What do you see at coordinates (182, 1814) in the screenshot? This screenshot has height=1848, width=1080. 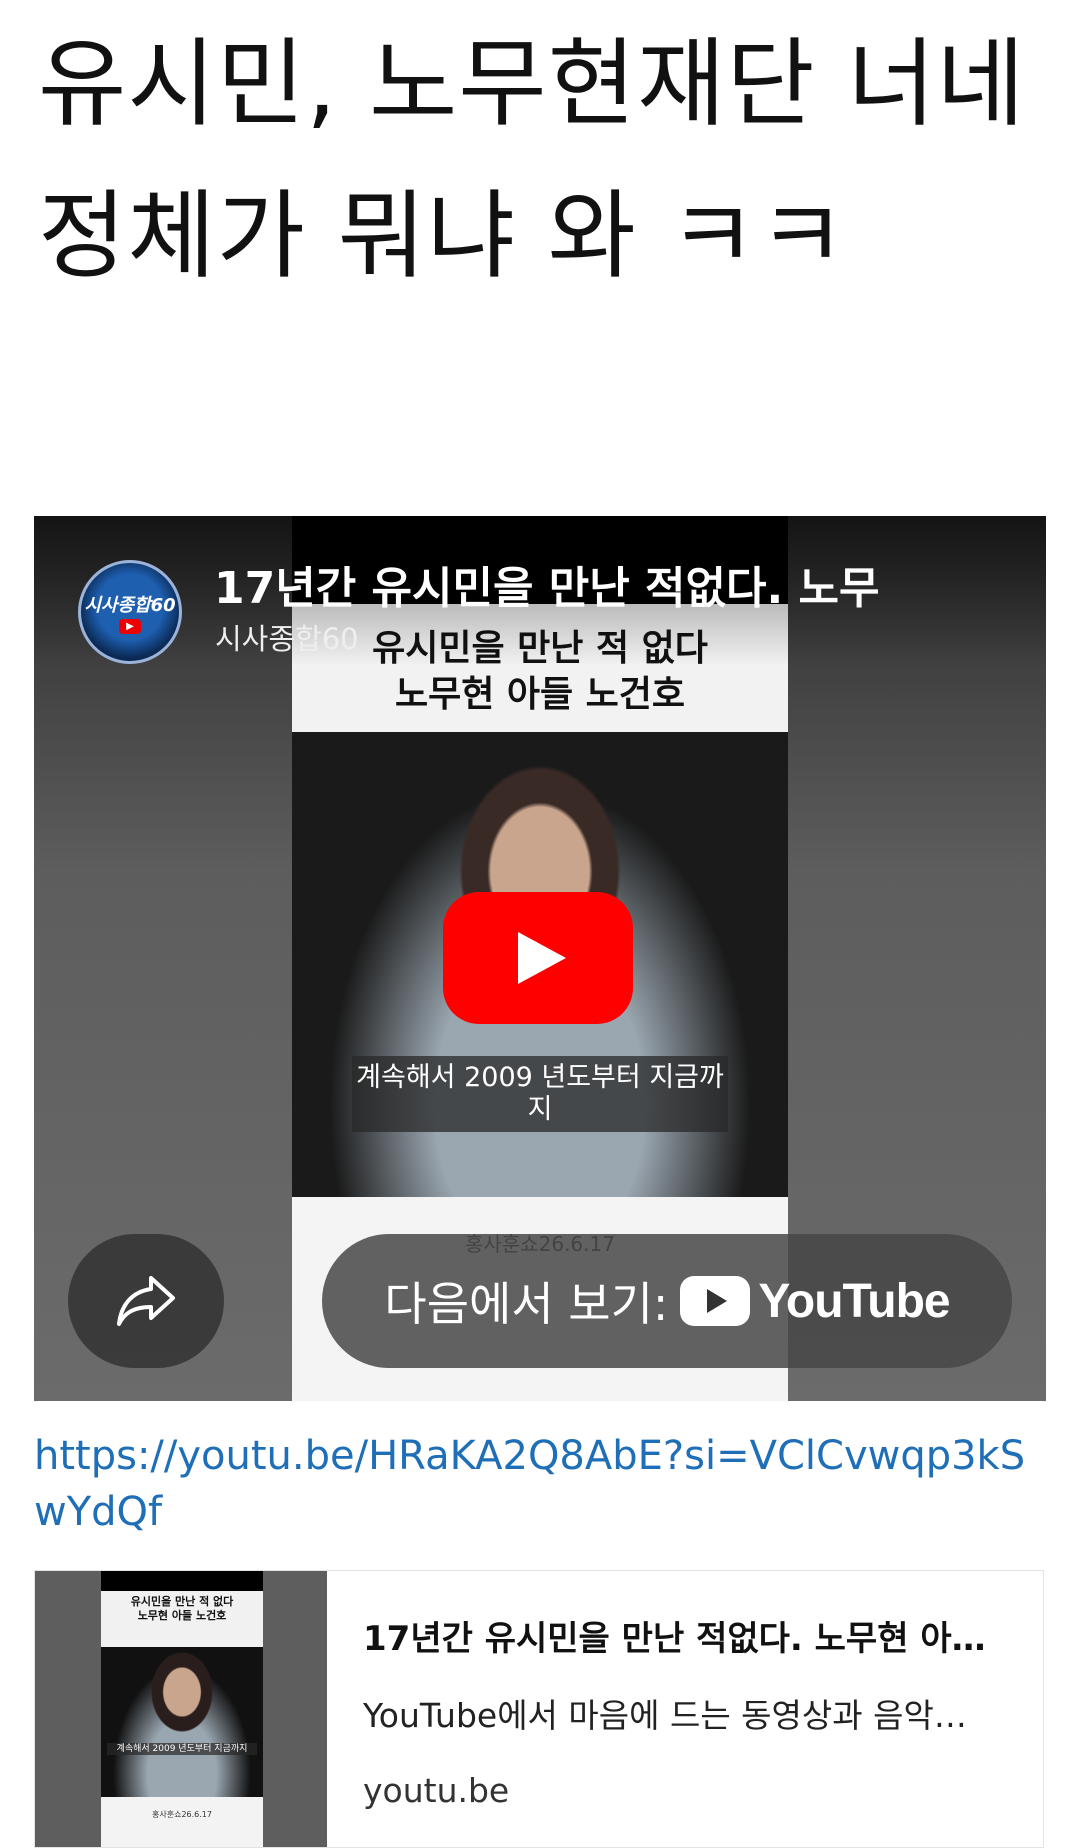 I see `thumb-credit: 홍사훈쇼26.6.17` at bounding box center [182, 1814].